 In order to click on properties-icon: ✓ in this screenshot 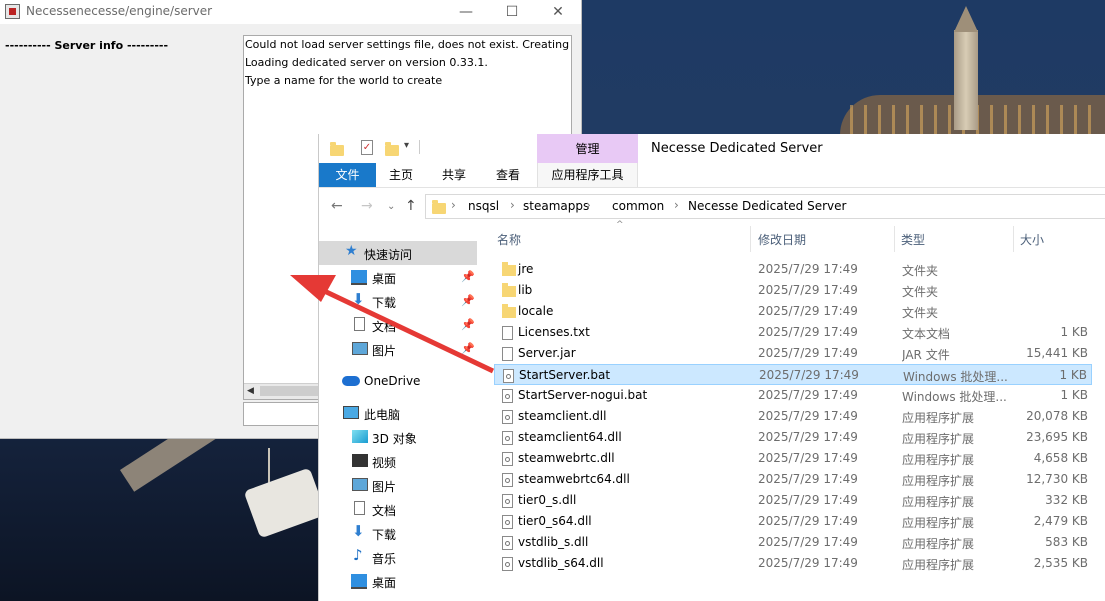, I will do `click(367, 147)`.